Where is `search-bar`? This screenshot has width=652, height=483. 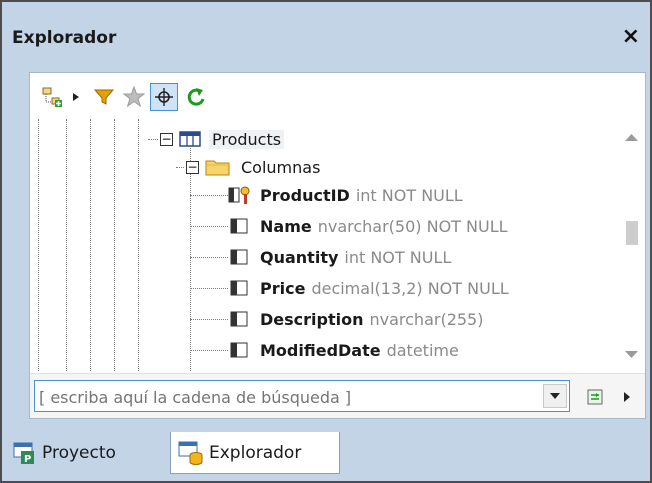 search-bar is located at coordinates (337, 395).